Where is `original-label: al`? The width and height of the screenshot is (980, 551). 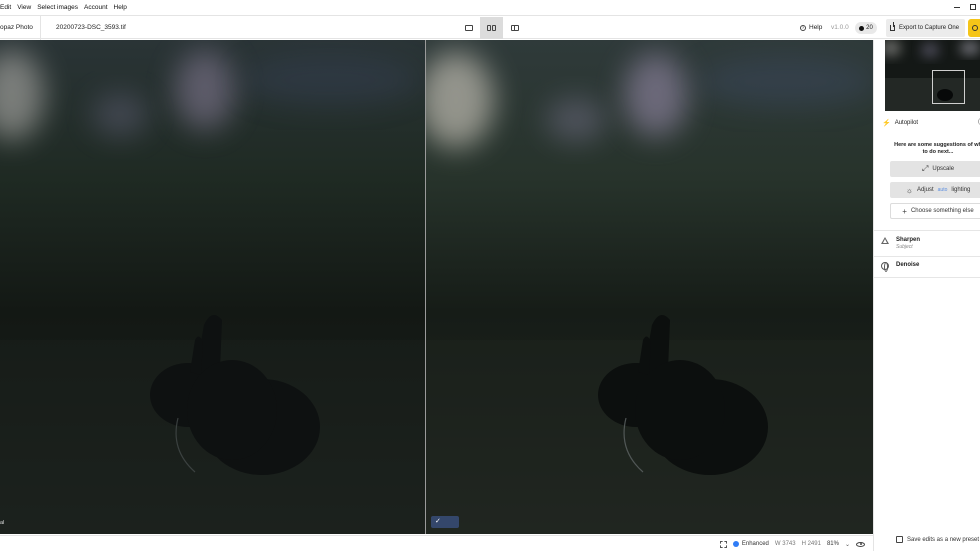
original-label: al is located at coordinates (2, 523).